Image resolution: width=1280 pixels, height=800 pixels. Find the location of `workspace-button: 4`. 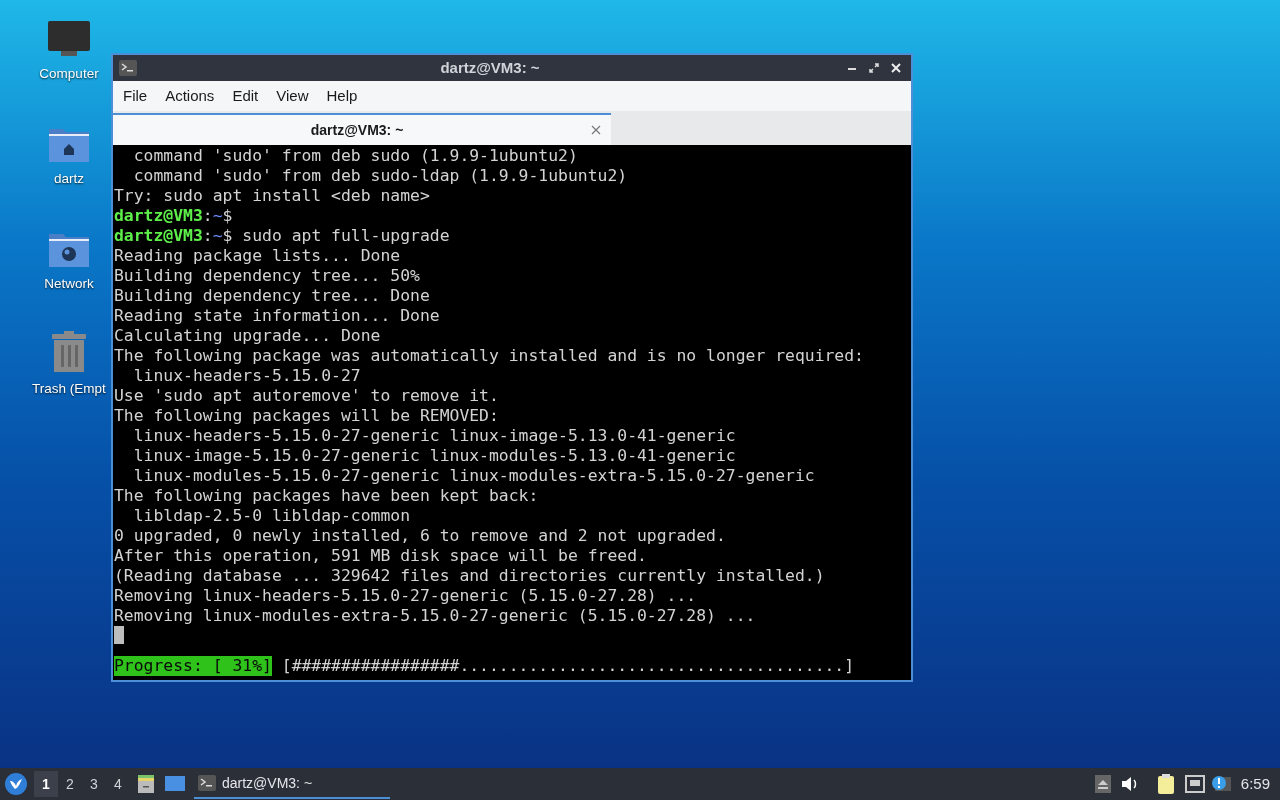

workspace-button: 4 is located at coordinates (118, 784).